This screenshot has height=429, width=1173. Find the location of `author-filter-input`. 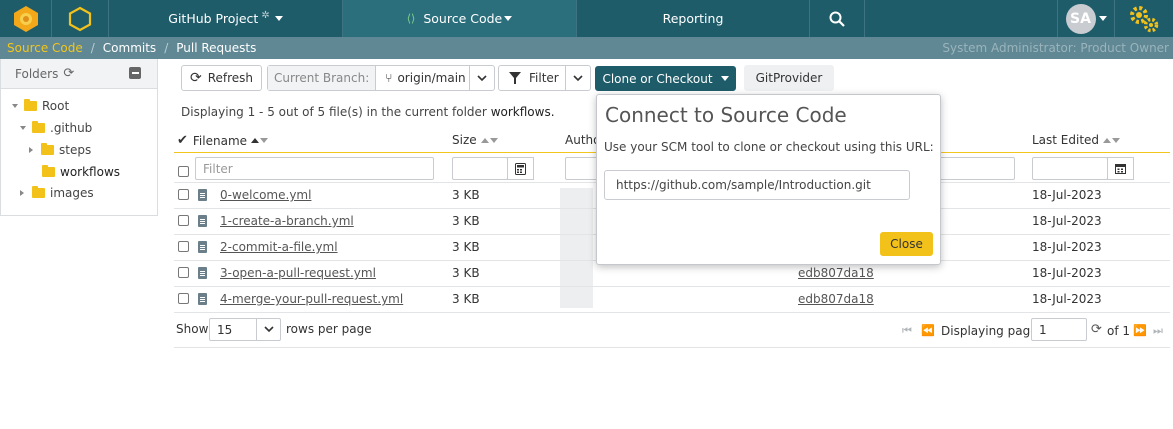

author-filter-input is located at coordinates (582, 168).